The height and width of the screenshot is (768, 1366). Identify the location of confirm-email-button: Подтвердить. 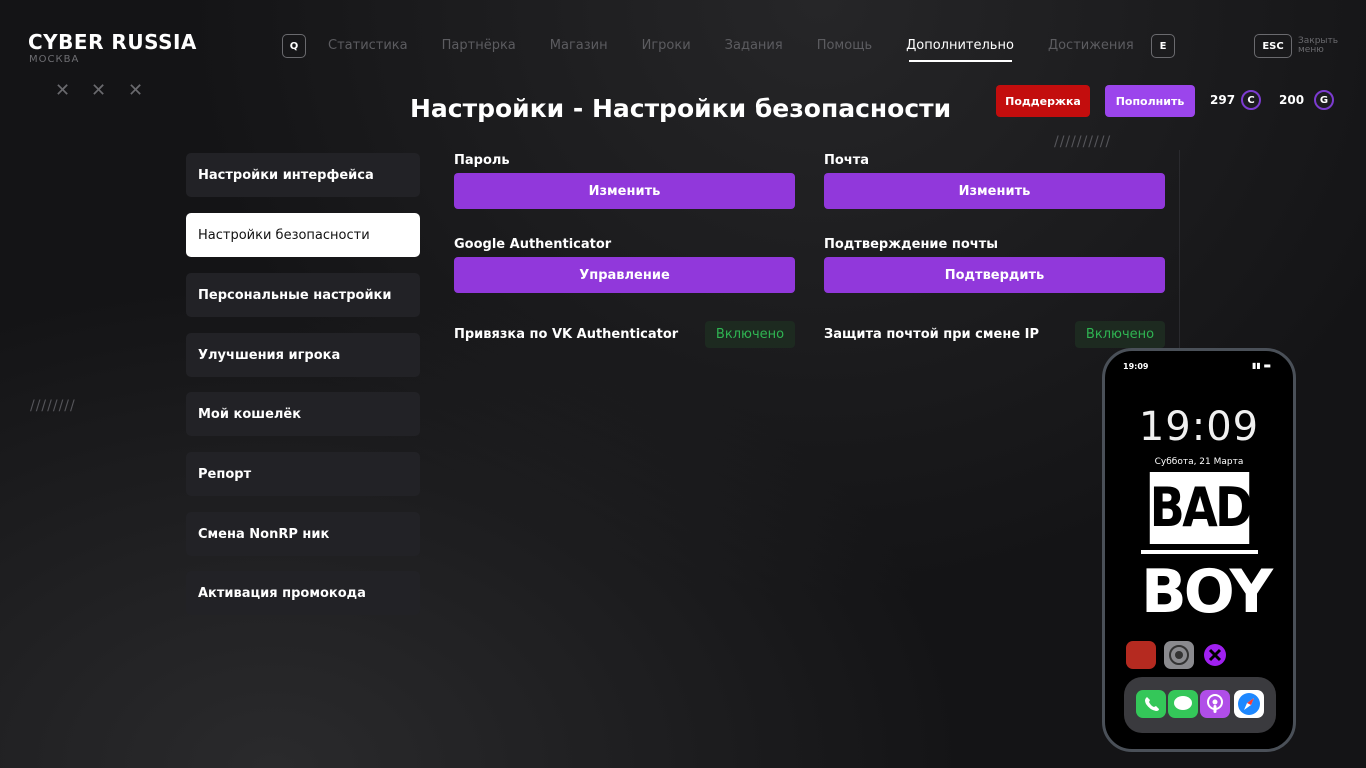
(994, 275).